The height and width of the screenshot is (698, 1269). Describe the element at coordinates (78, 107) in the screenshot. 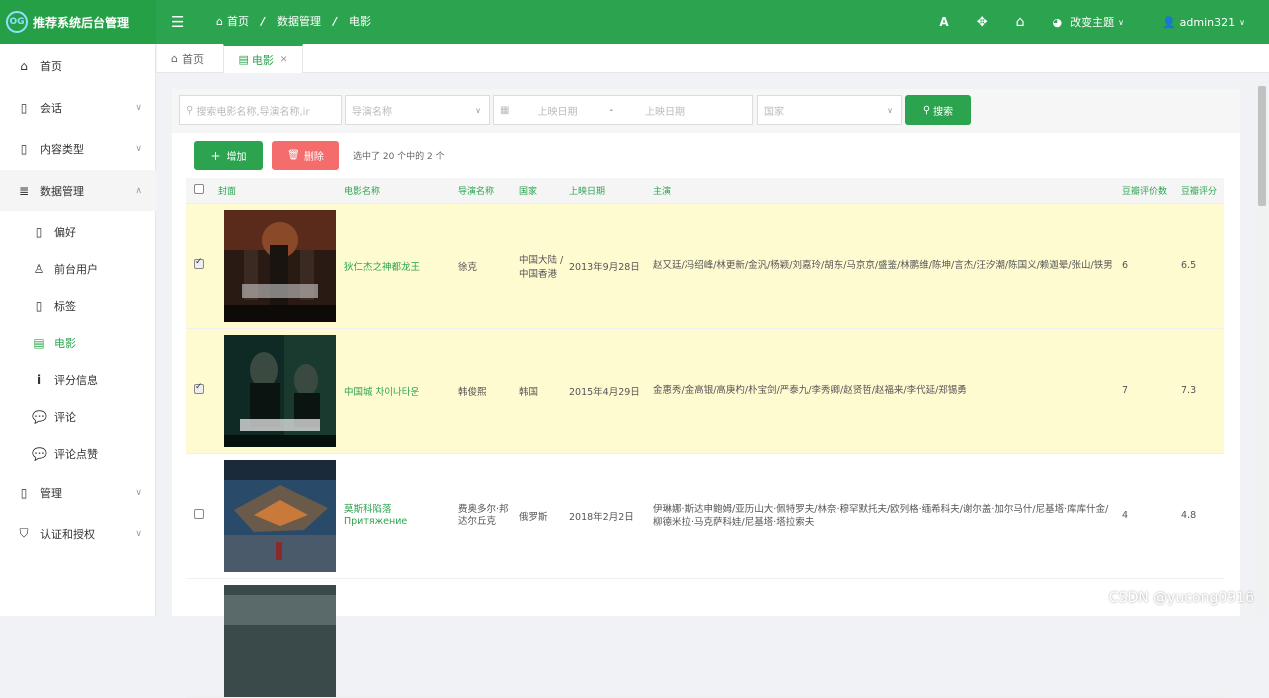

I see `sidebar-item-session: ▯会话∨` at that location.